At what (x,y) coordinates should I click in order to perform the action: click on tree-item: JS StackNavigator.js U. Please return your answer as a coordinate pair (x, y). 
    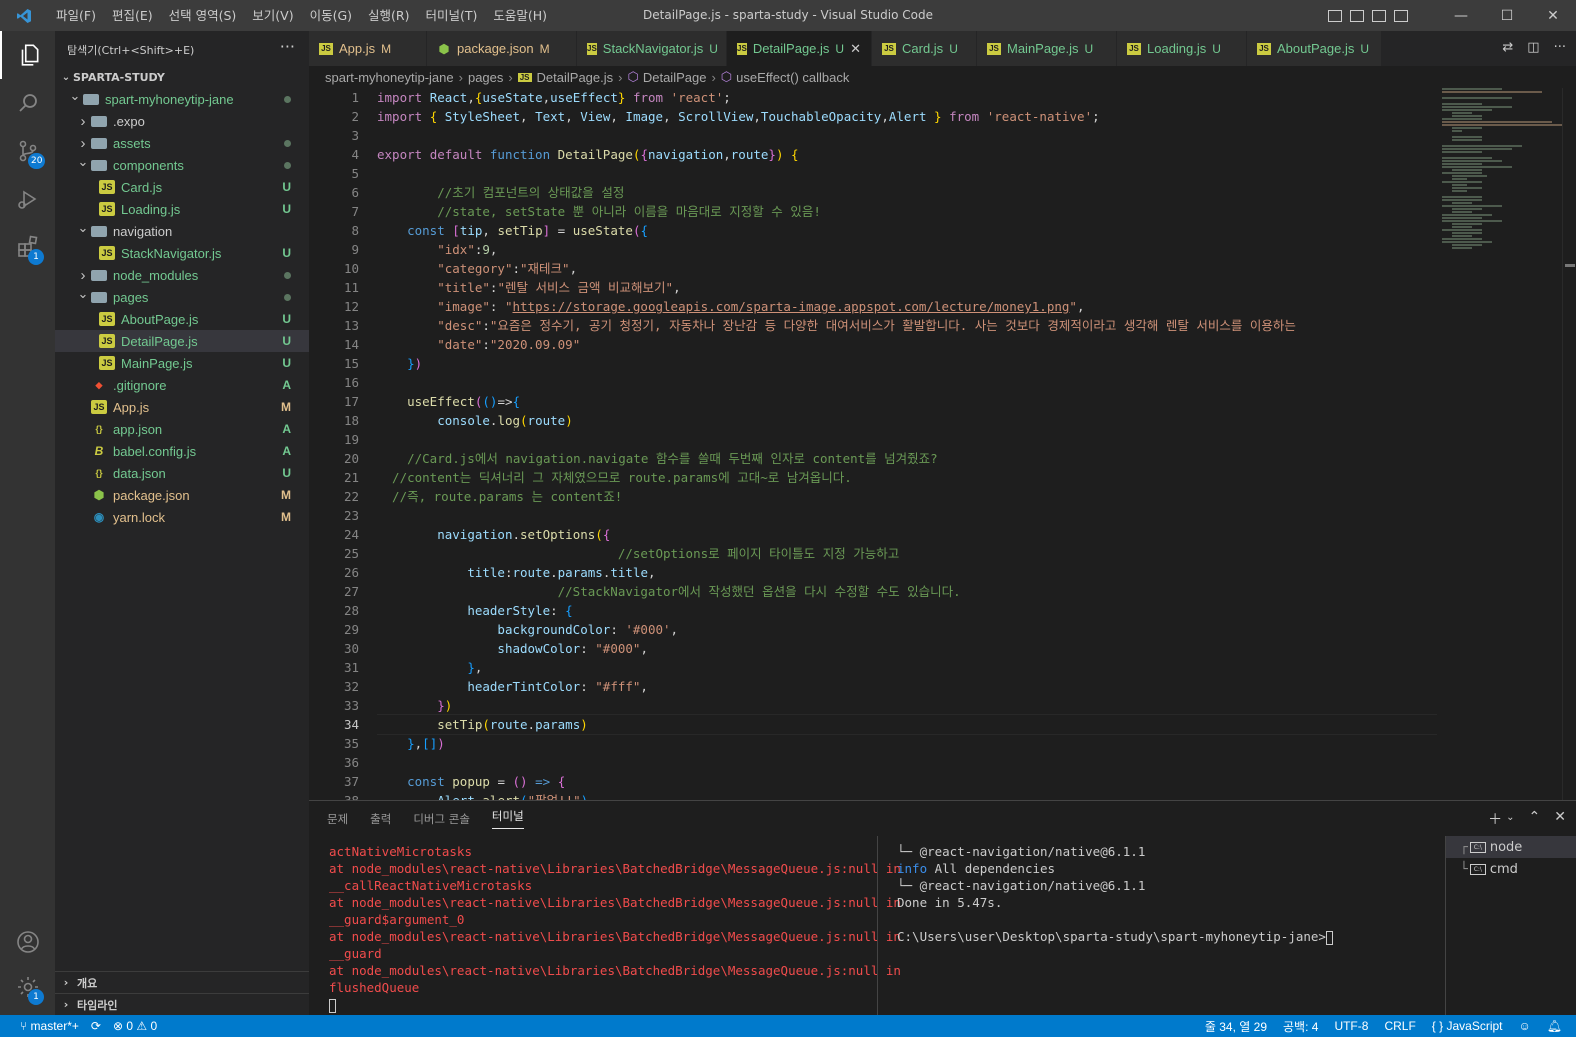
    Looking at the image, I should click on (182, 253).